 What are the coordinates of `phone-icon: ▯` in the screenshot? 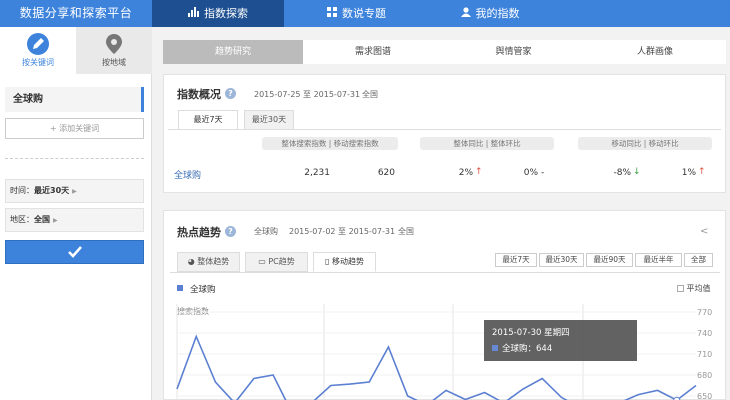 It's located at (327, 261).